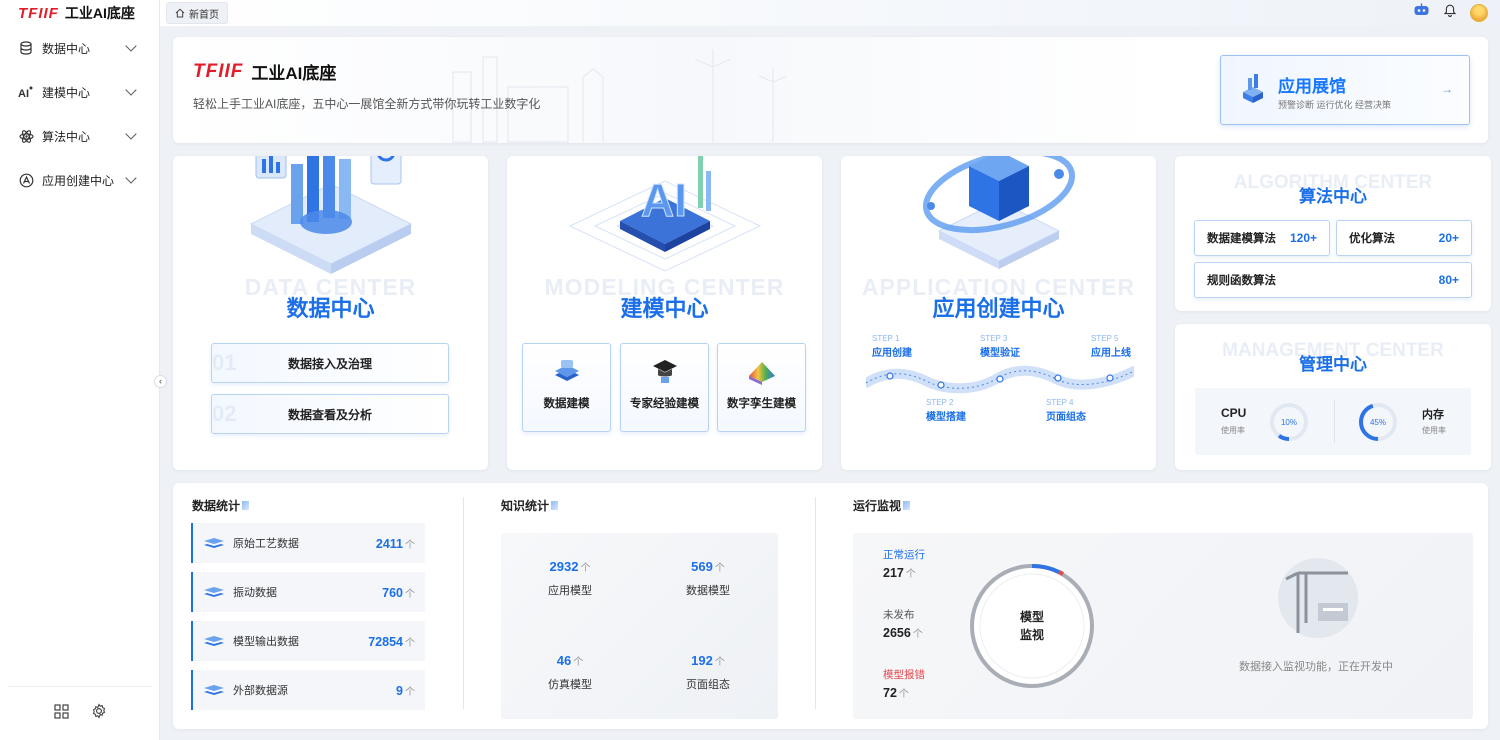  What do you see at coordinates (946, 417) in the screenshot?
I see `step-label: 模型搭建` at bounding box center [946, 417].